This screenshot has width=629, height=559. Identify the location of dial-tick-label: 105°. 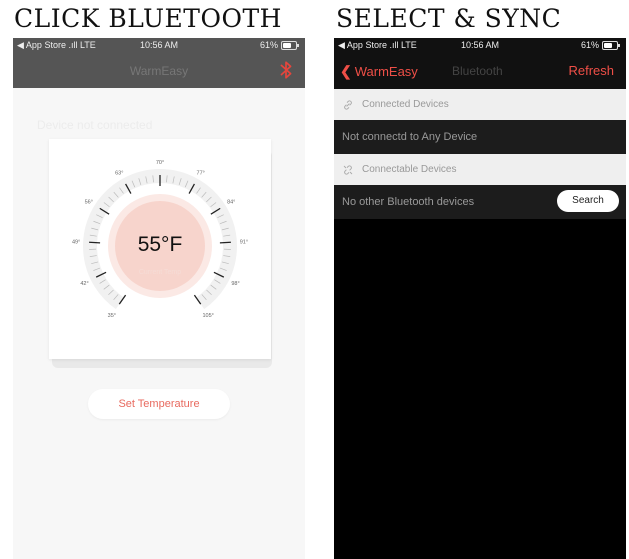
(207, 316).